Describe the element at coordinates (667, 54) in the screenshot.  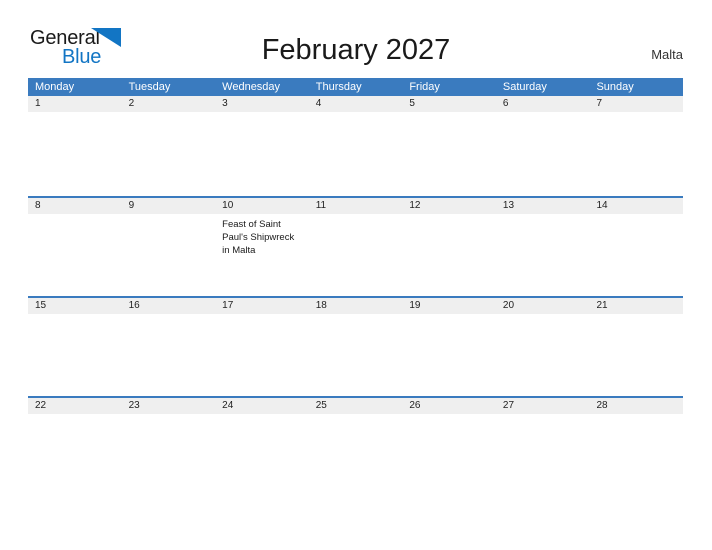
I see `calendar-location-label: Malta` at that location.